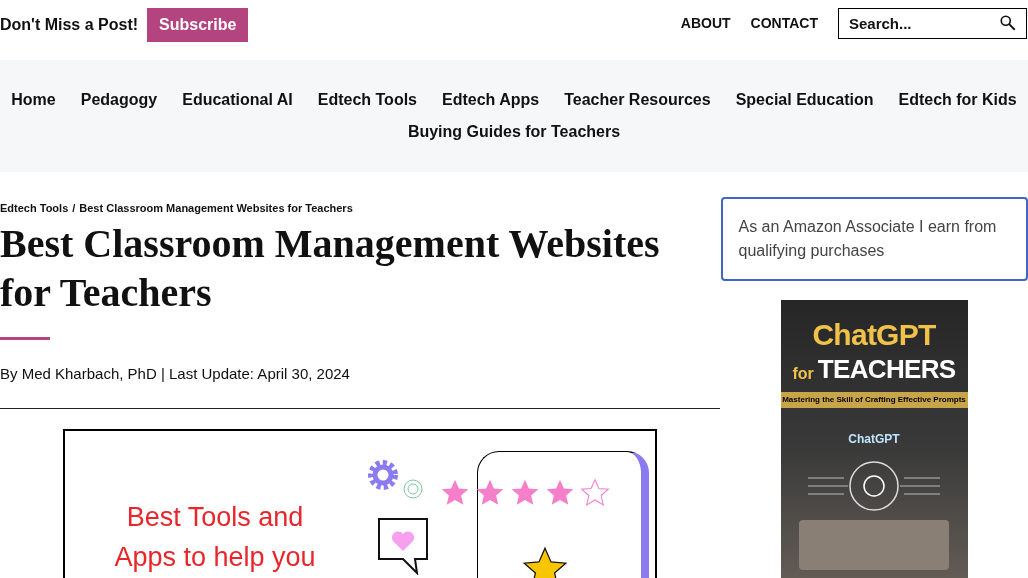 Image resolution: width=1028 pixels, height=578 pixels. Describe the element at coordinates (215, 557) in the screenshot. I see `image-caption: Apps to help you` at that location.